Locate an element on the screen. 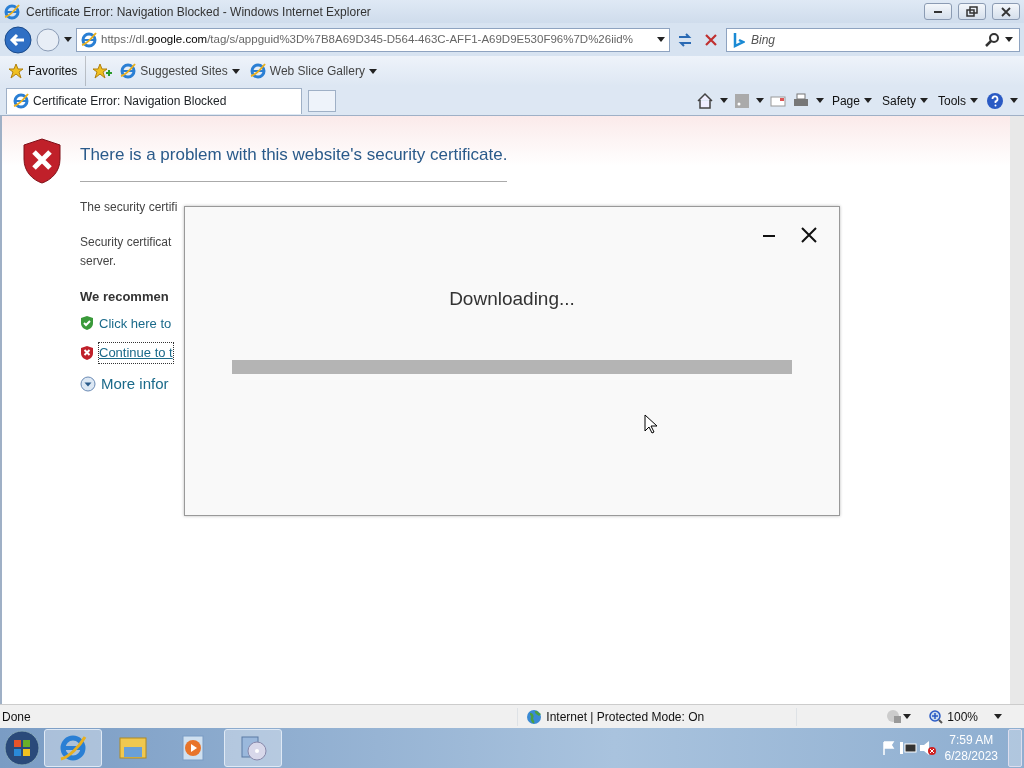  taskbar-button is located at coordinates (73, 748).